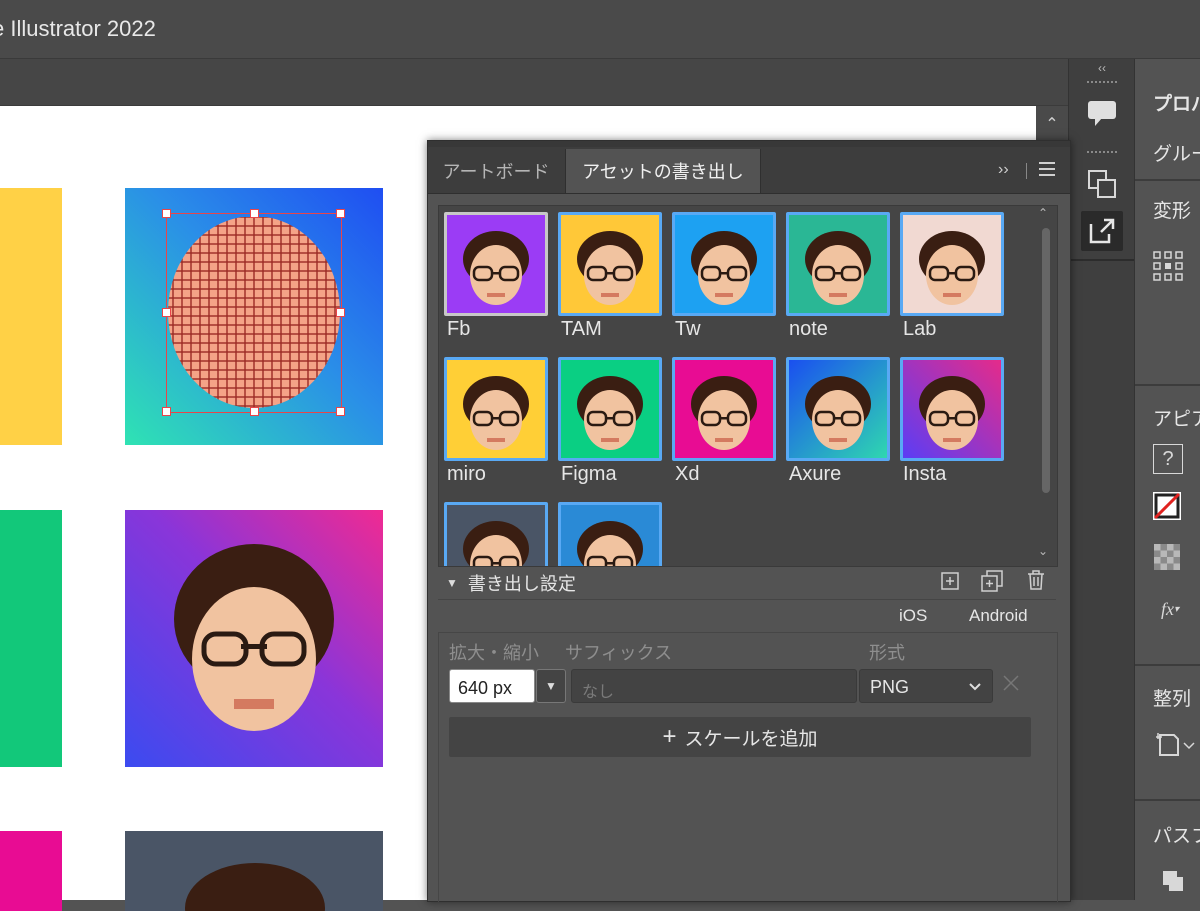 Image resolution: width=1200 pixels, height=911 pixels. Describe the element at coordinates (254, 313) in the screenshot. I see `selection-bounding-box` at that location.